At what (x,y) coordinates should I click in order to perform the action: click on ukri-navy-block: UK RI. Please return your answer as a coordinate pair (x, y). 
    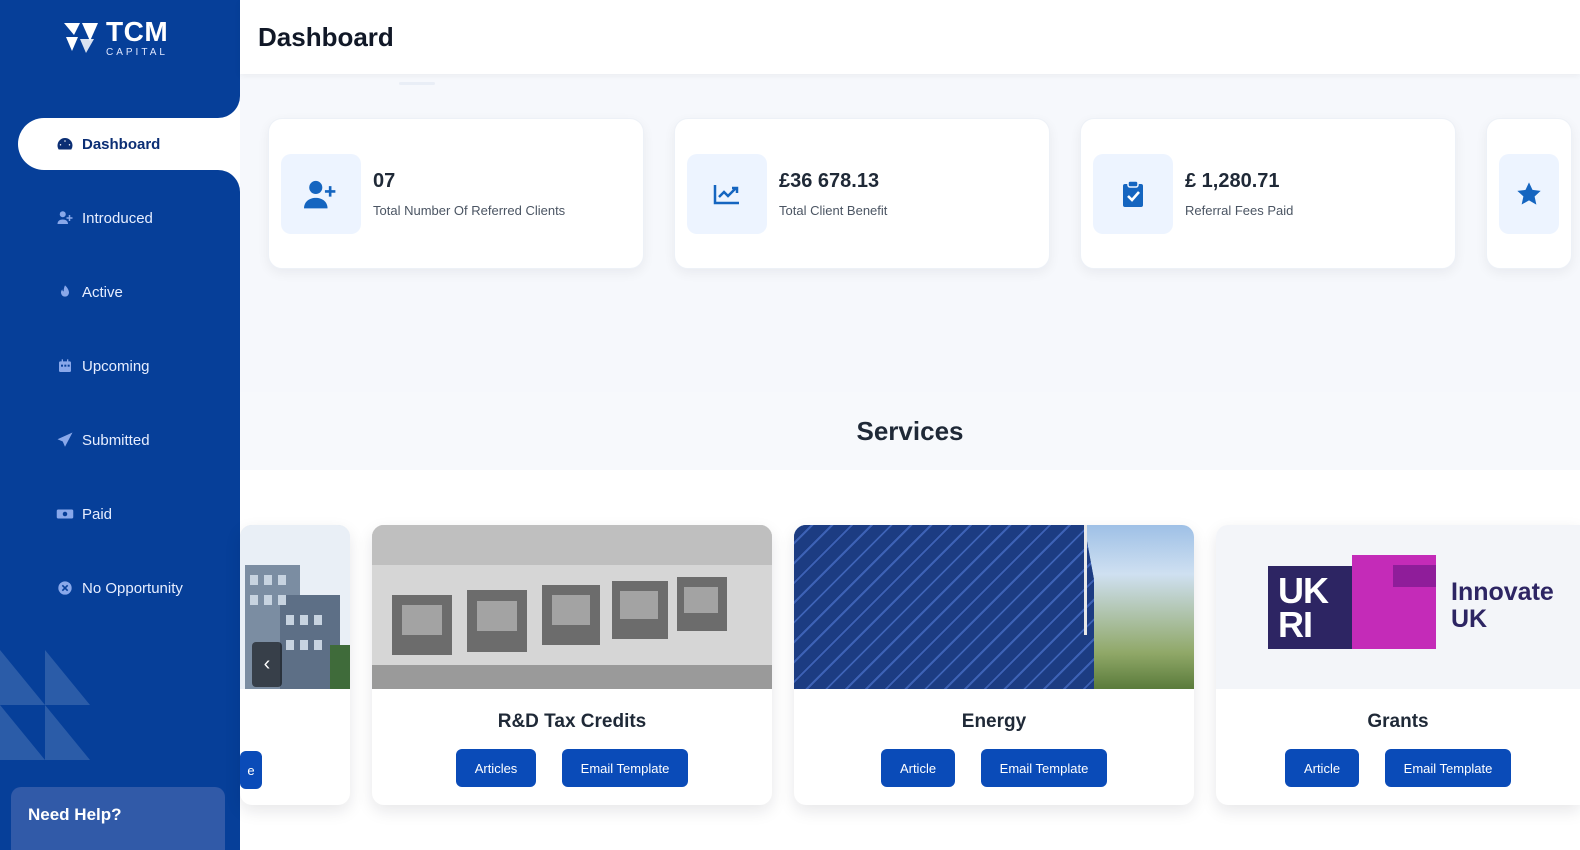
    Looking at the image, I should click on (1310, 607).